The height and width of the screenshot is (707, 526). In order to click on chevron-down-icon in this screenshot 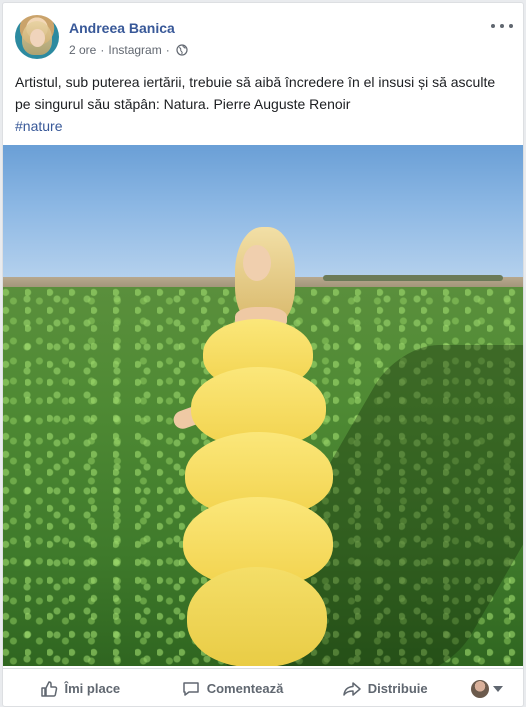, I will do `click(498, 688)`.